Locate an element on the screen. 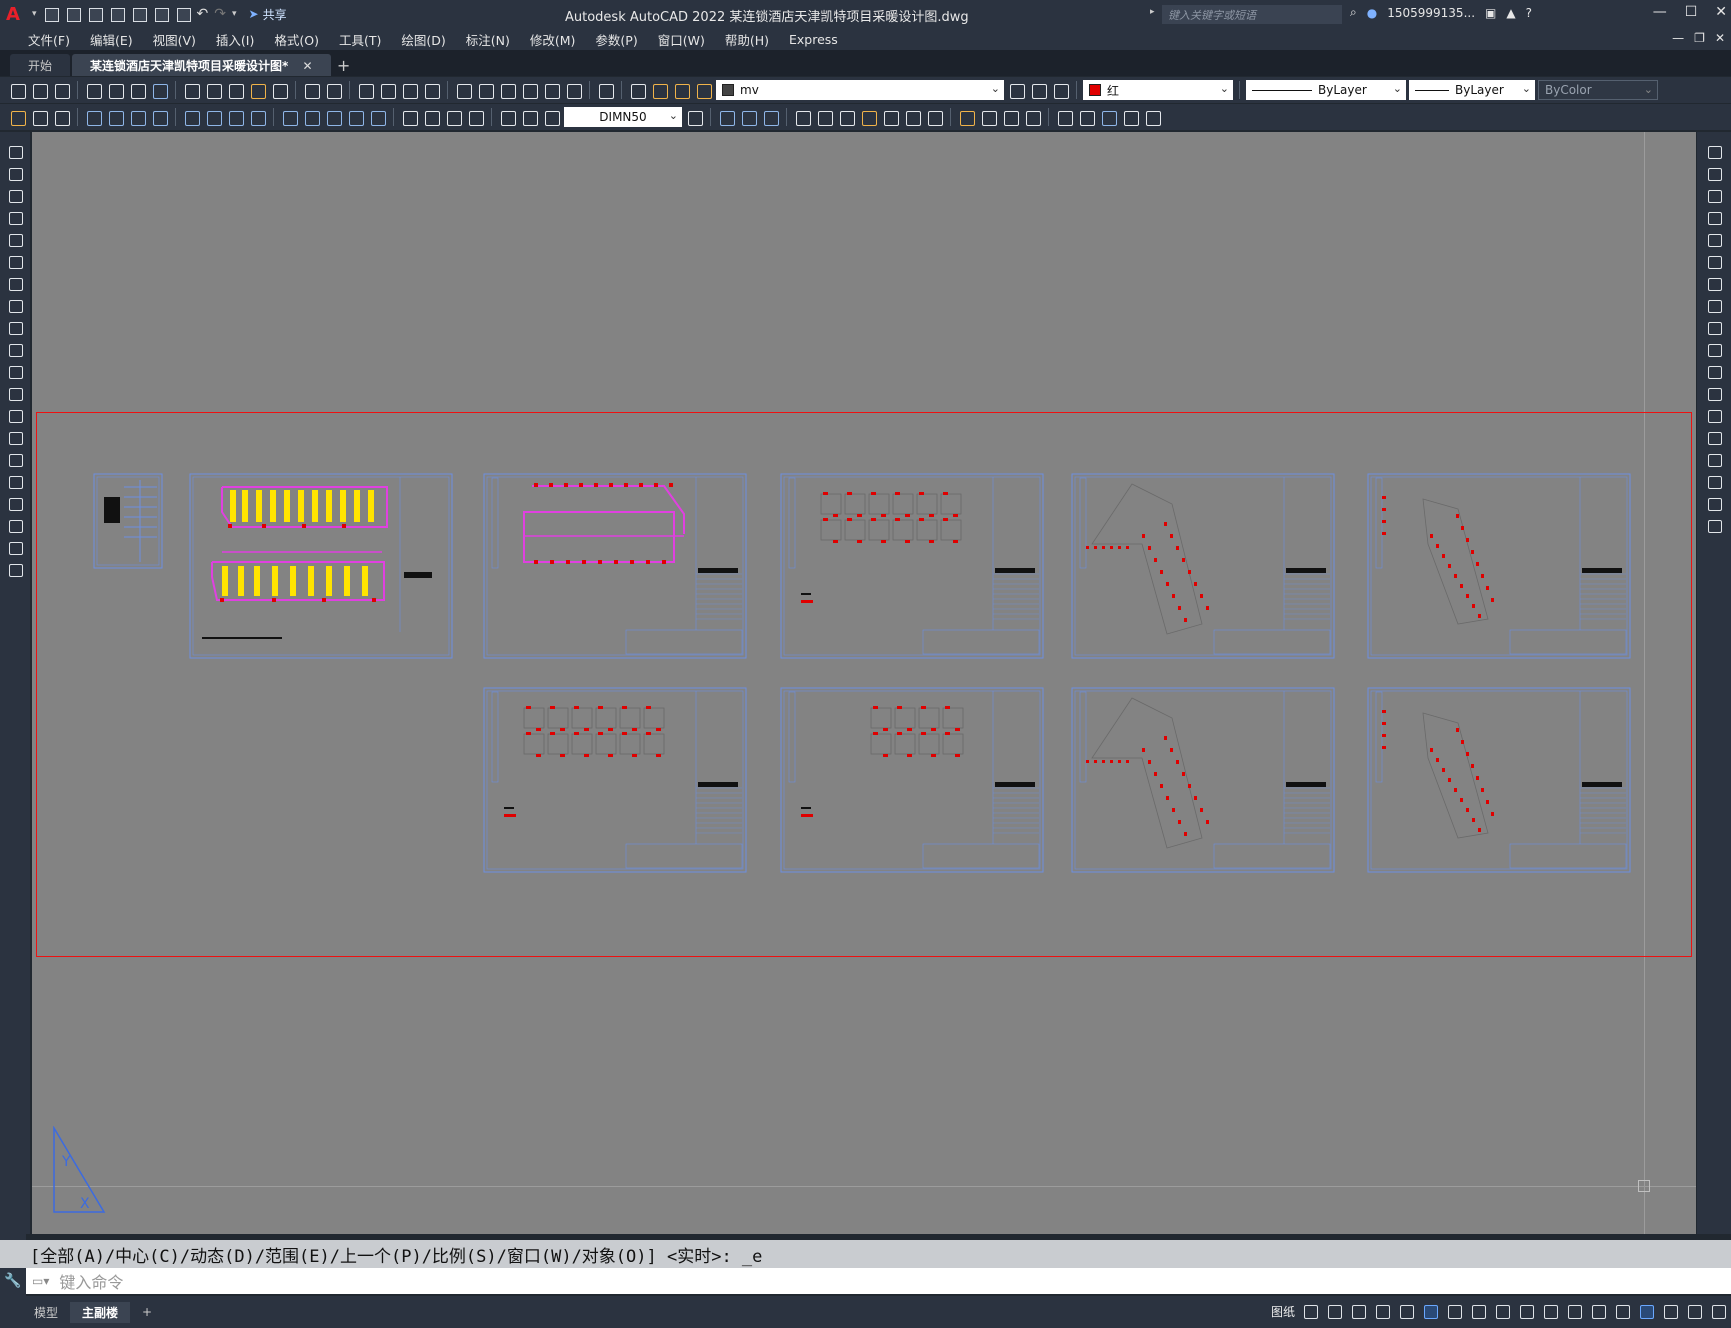  add-selected-icon is located at coordinates (15, 569).